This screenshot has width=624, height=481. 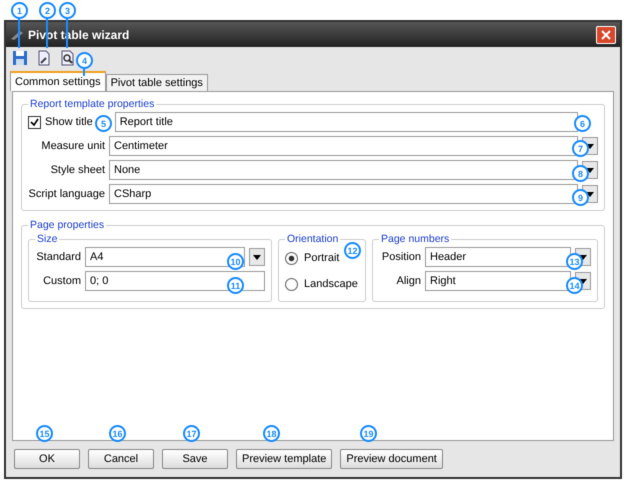 I want to click on field-label: Position, so click(x=400, y=257).